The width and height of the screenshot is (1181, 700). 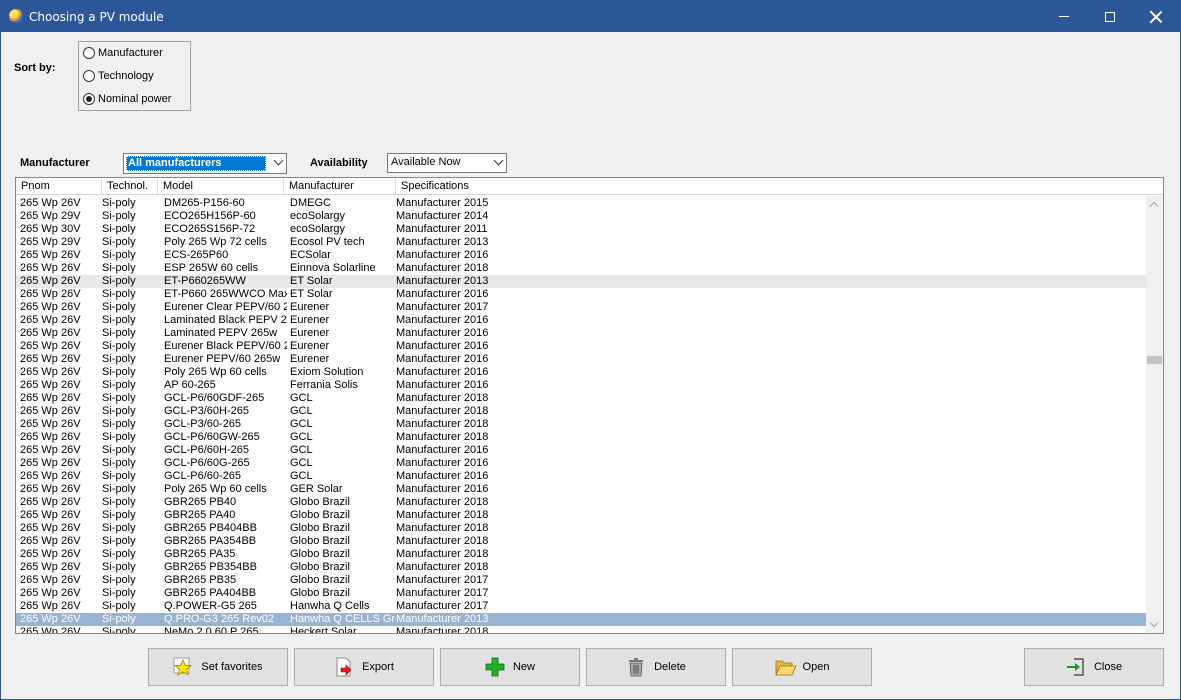 I want to click on cell-specifications: Manufacturer 2011, so click(x=442, y=229).